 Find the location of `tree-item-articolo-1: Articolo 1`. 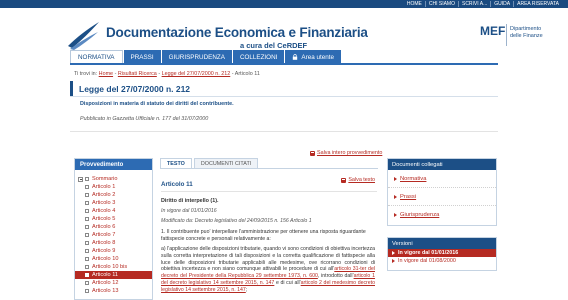

tree-item-articolo-1: Articolo 1 is located at coordinates (113, 187).